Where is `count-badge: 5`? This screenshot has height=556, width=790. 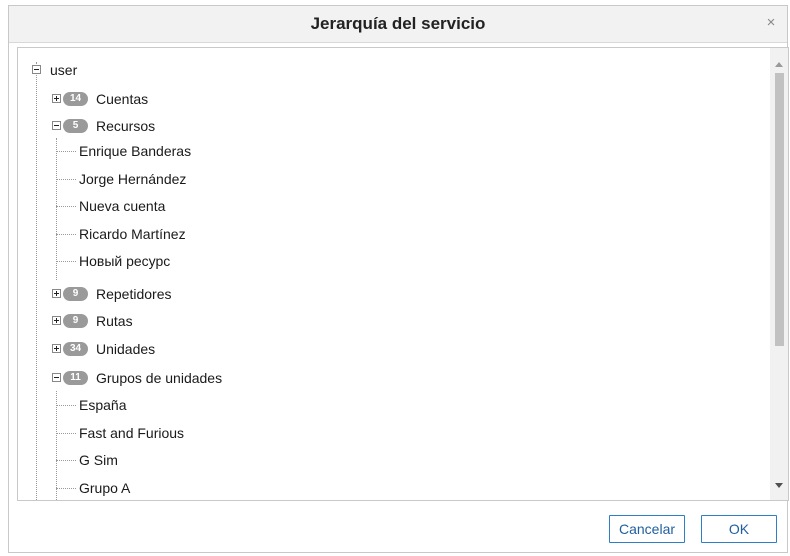 count-badge: 5 is located at coordinates (75, 126).